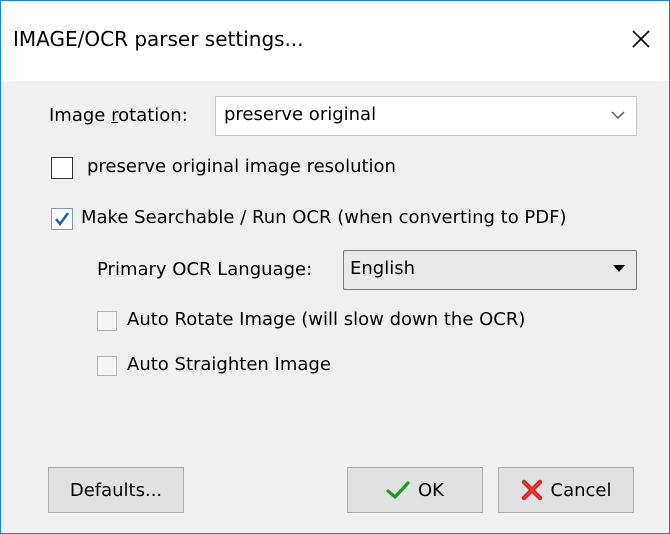 This screenshot has height=534, width=670. I want to click on chevron-down-icon, so click(618, 115).